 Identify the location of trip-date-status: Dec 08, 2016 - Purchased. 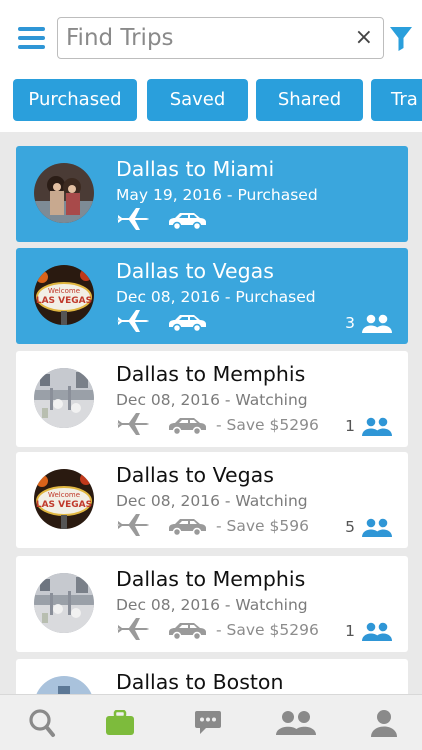
(216, 297).